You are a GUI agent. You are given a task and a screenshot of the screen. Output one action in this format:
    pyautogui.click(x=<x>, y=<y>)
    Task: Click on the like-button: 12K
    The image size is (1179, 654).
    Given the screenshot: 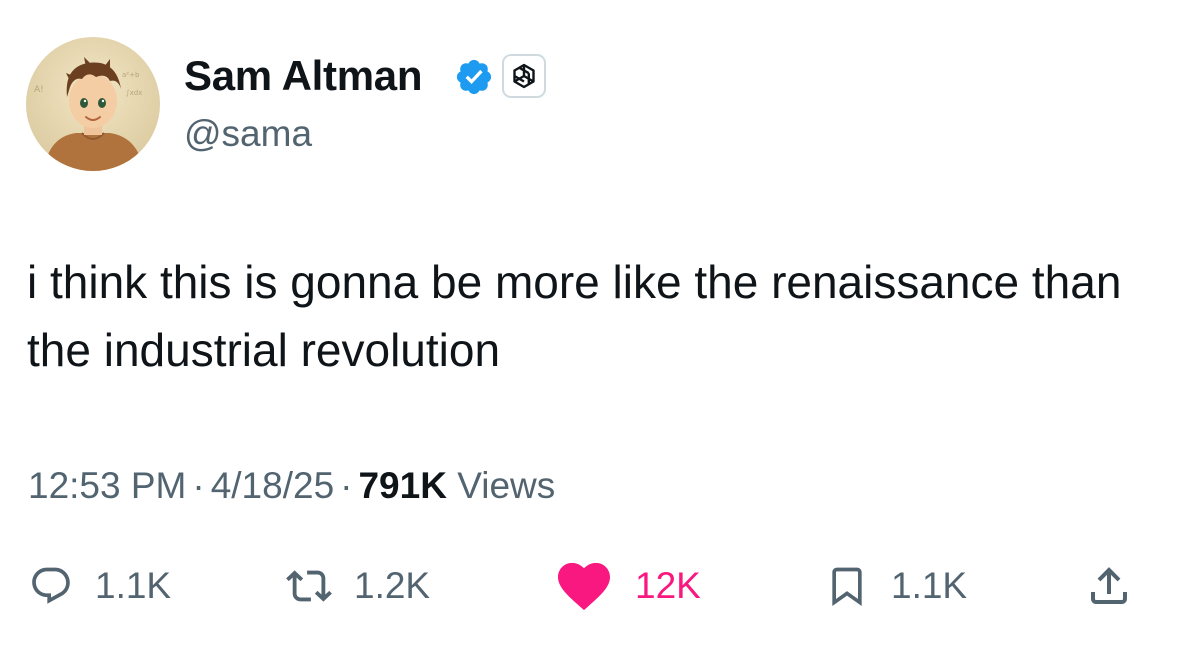 What is the action you would take?
    pyautogui.click(x=628, y=586)
    